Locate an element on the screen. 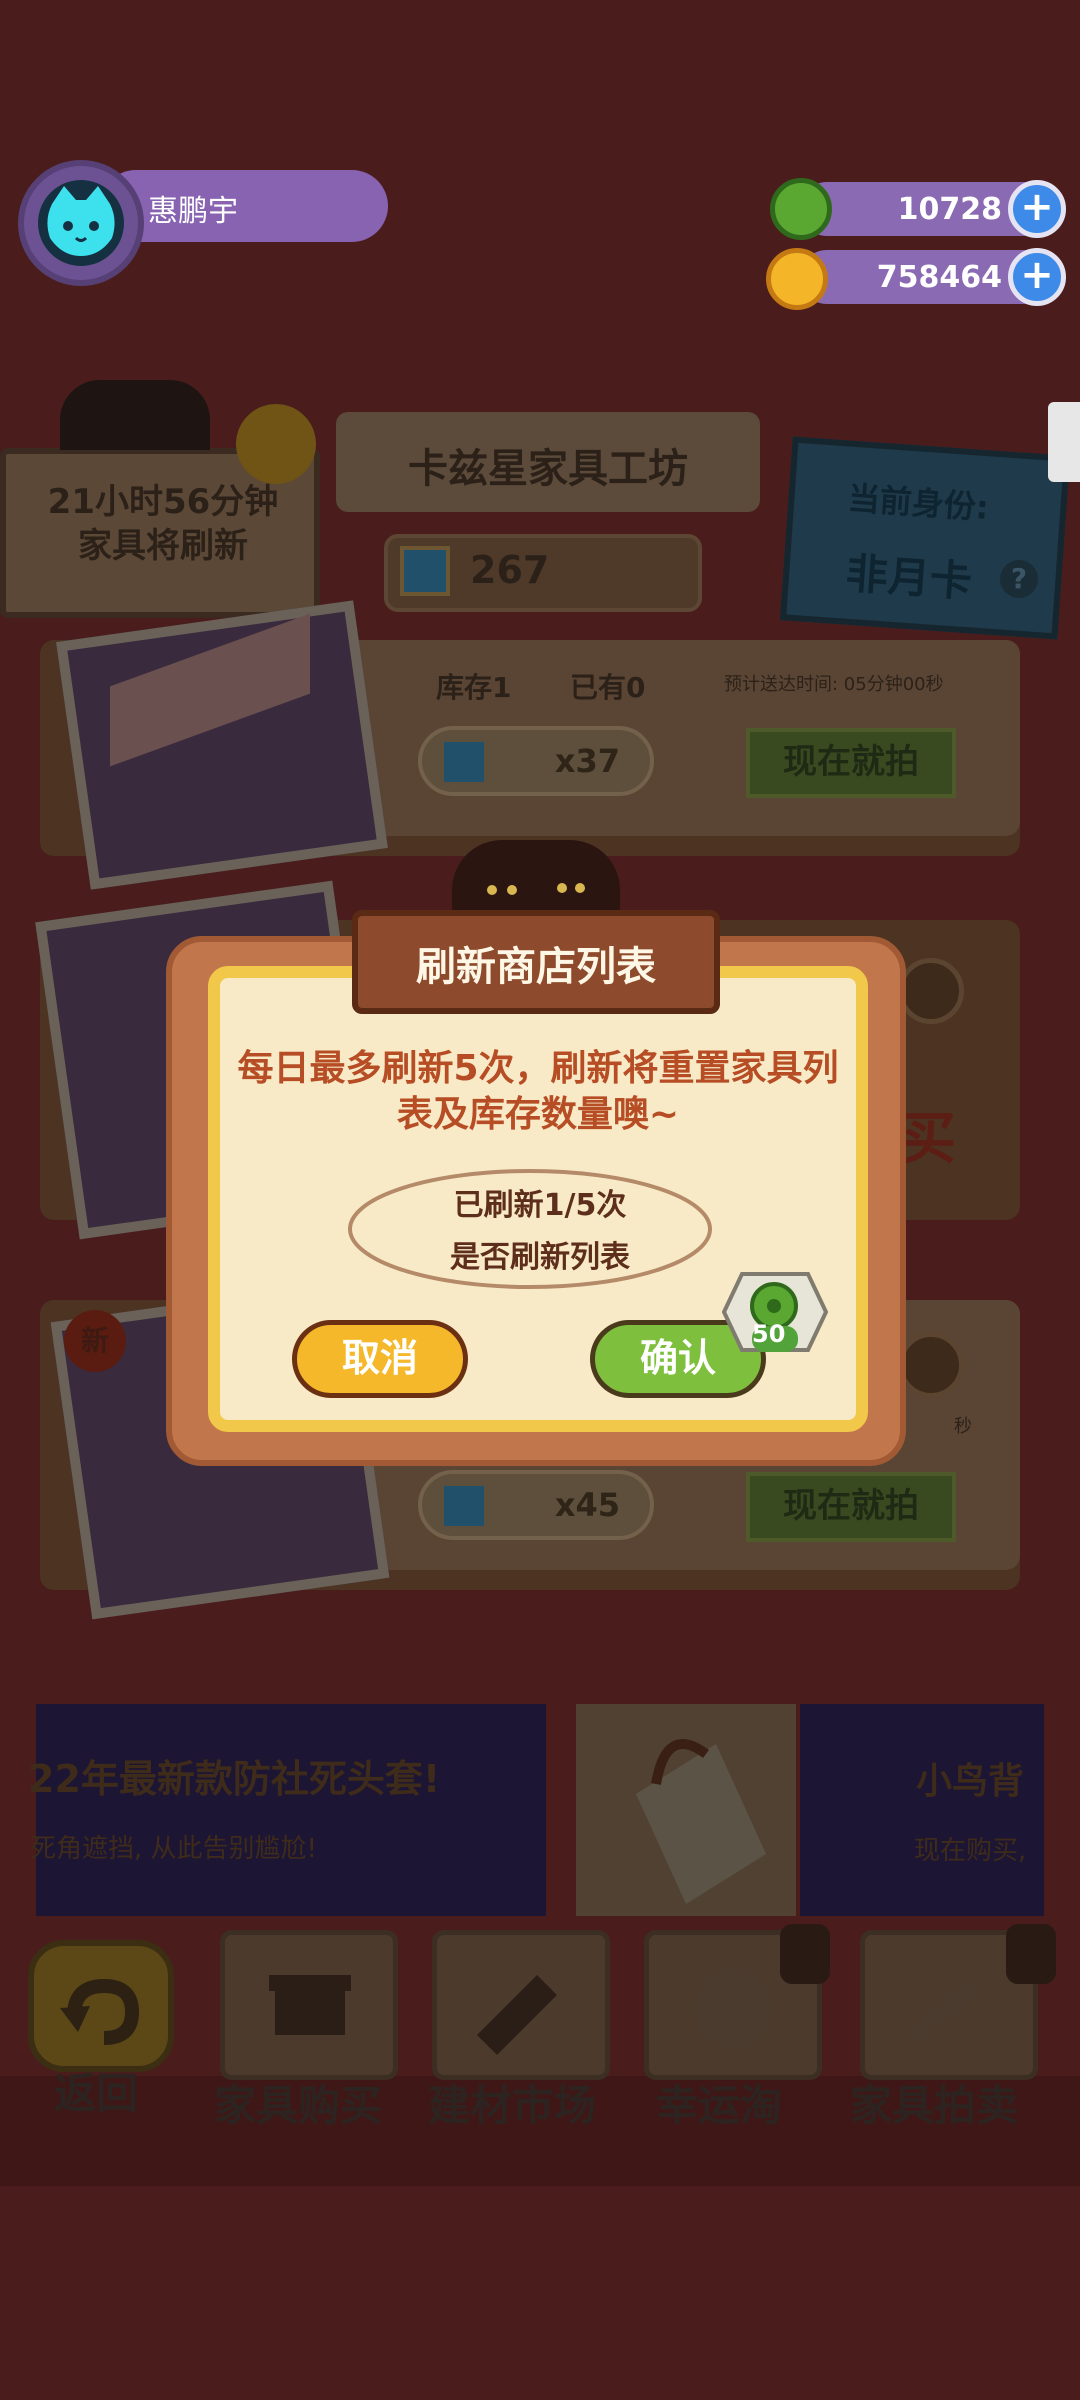 The width and height of the screenshot is (1080, 2400). item-price: x37 is located at coordinates (536, 761).